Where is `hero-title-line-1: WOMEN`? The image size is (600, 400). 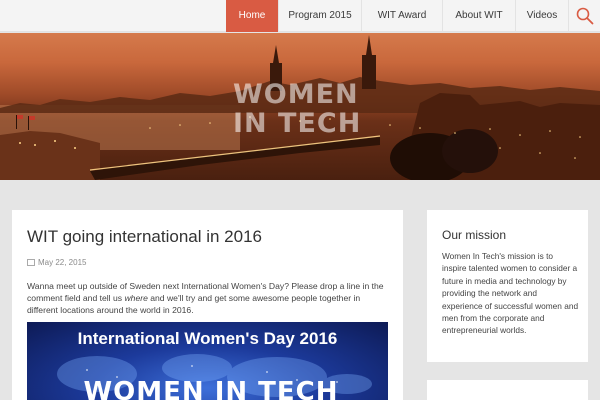
hero-title-line-1: WOMEN is located at coordinates (296, 94).